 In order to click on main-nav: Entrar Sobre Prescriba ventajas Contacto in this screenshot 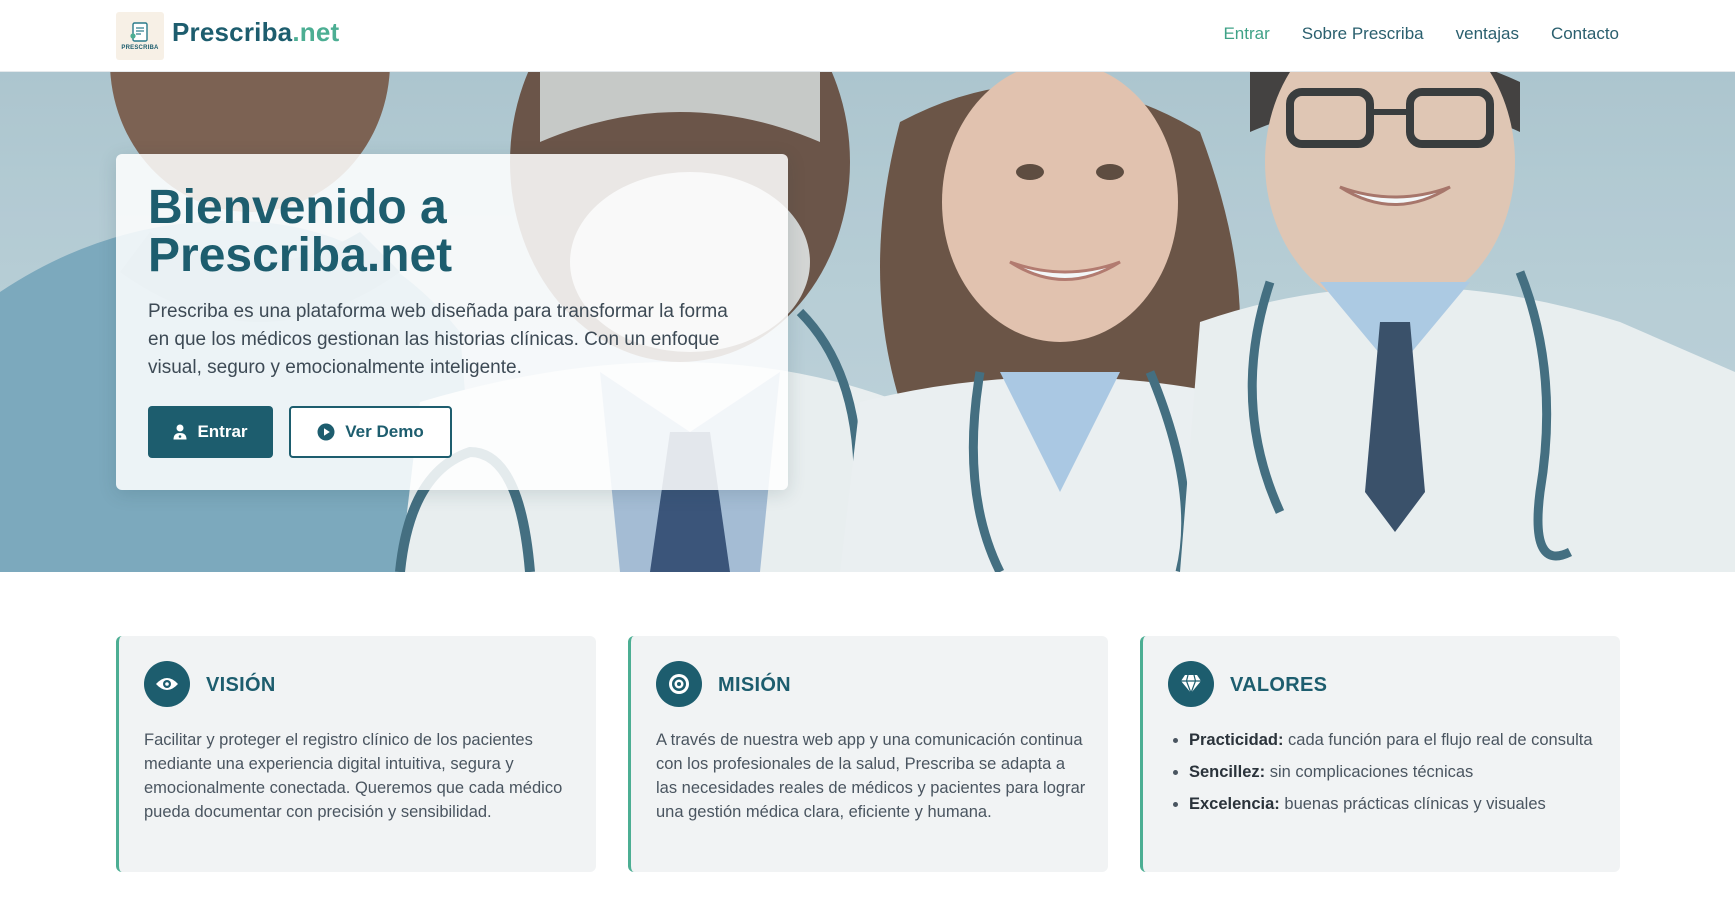, I will do `click(1421, 34)`.